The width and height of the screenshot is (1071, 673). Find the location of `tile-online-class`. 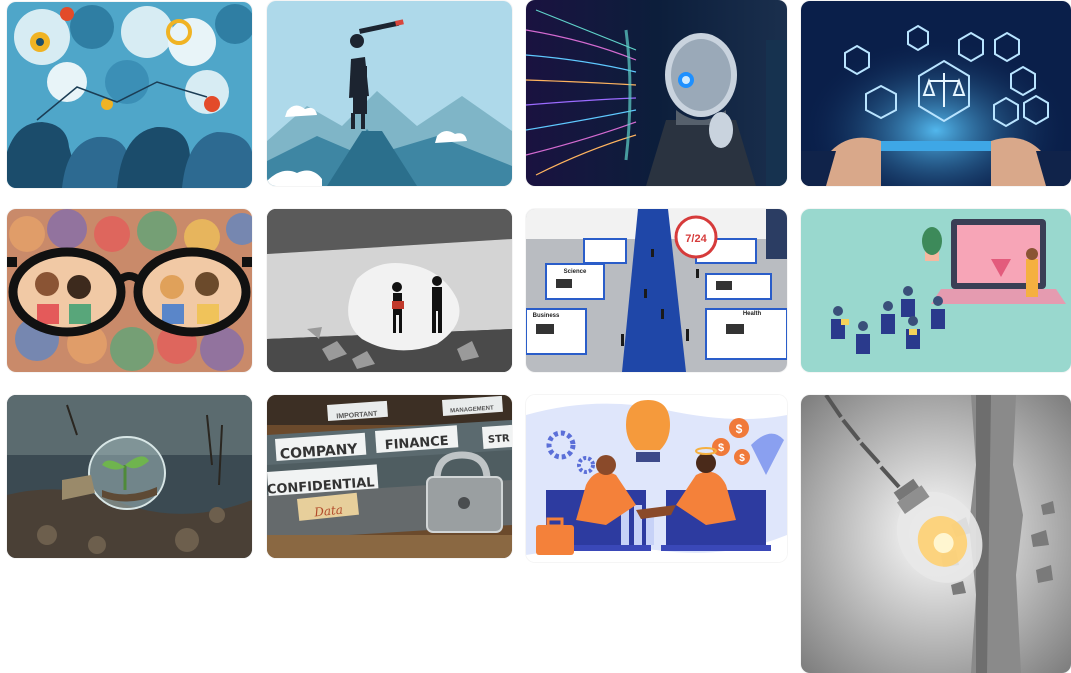

tile-online-class is located at coordinates (936, 290).